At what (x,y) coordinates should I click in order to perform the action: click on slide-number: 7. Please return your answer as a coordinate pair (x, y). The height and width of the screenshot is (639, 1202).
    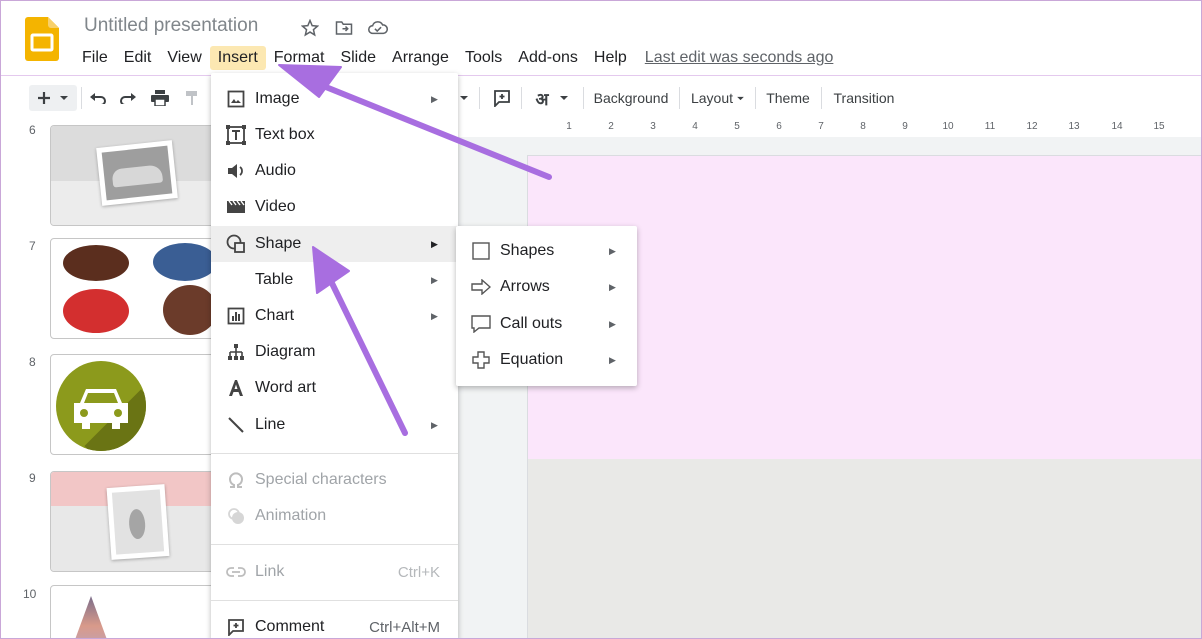
    Looking at the image, I should click on (32, 246).